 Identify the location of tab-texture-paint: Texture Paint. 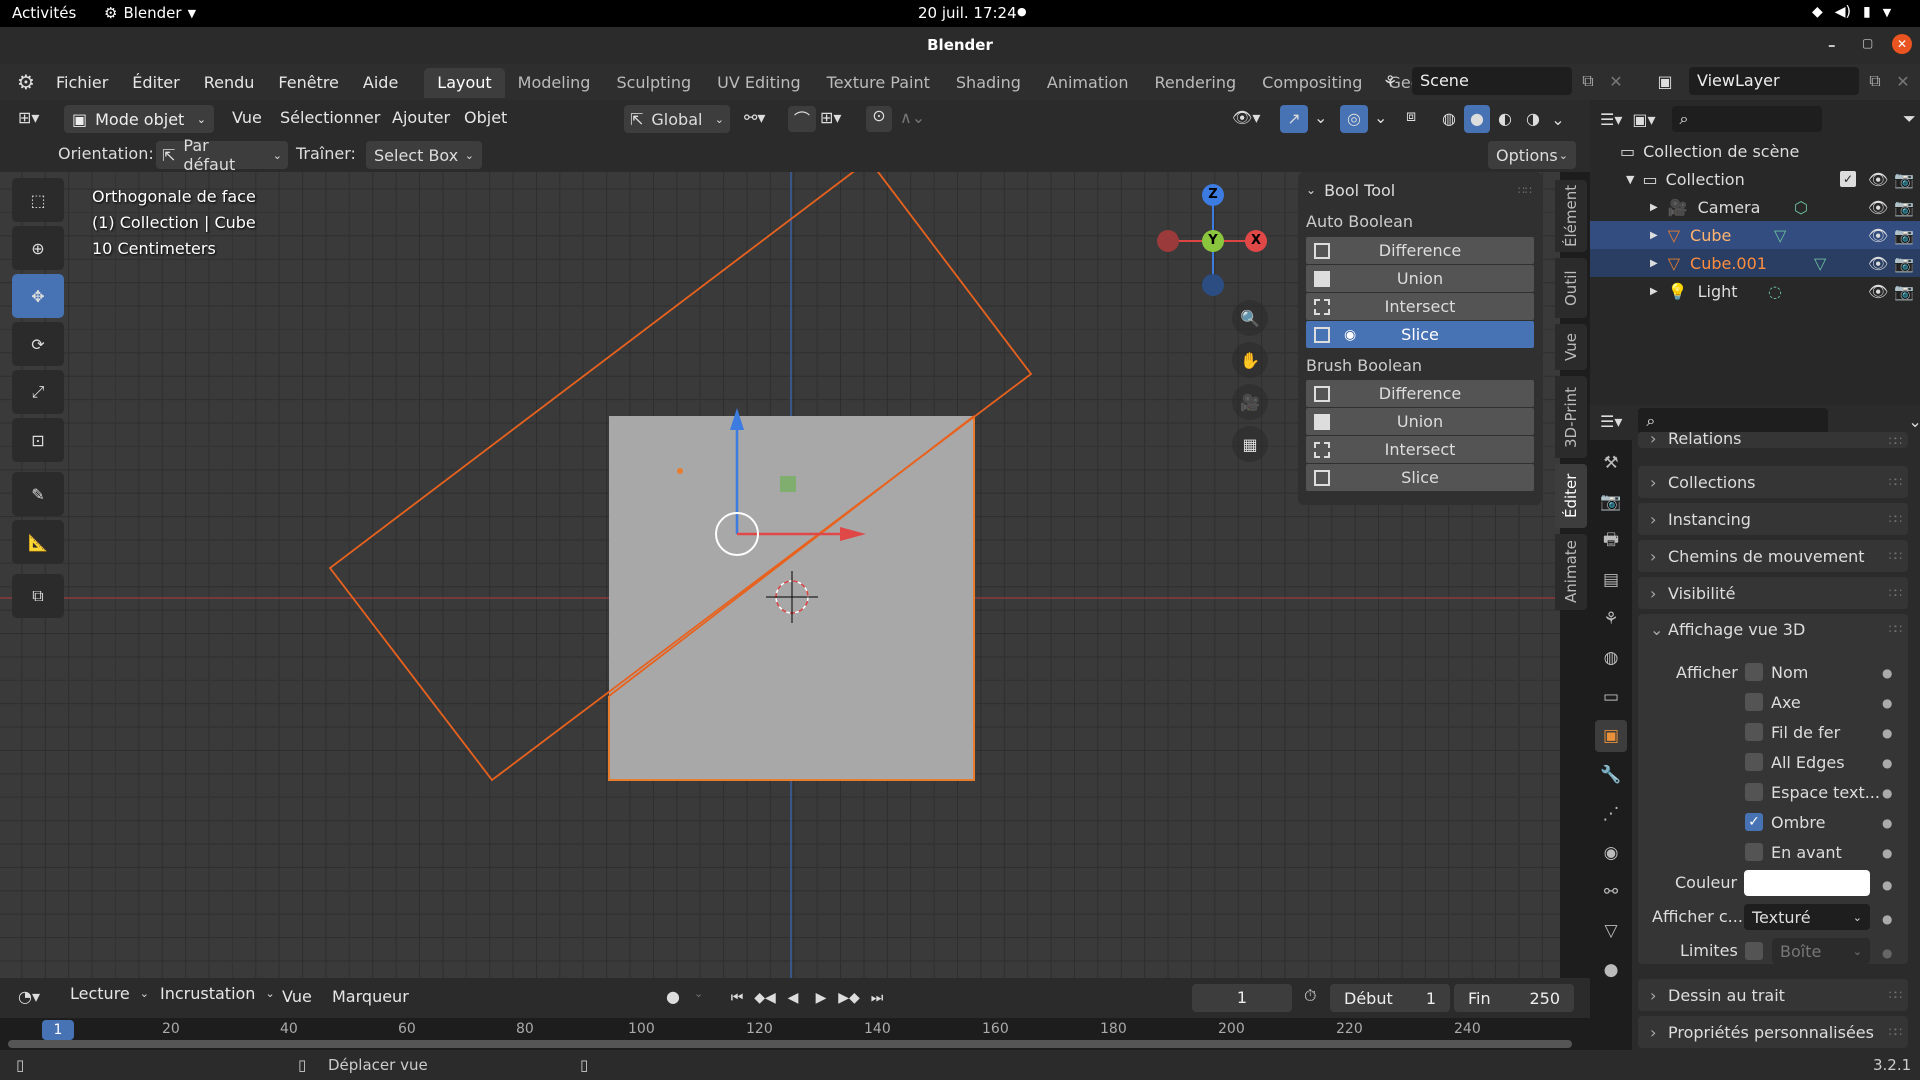
(878, 83).